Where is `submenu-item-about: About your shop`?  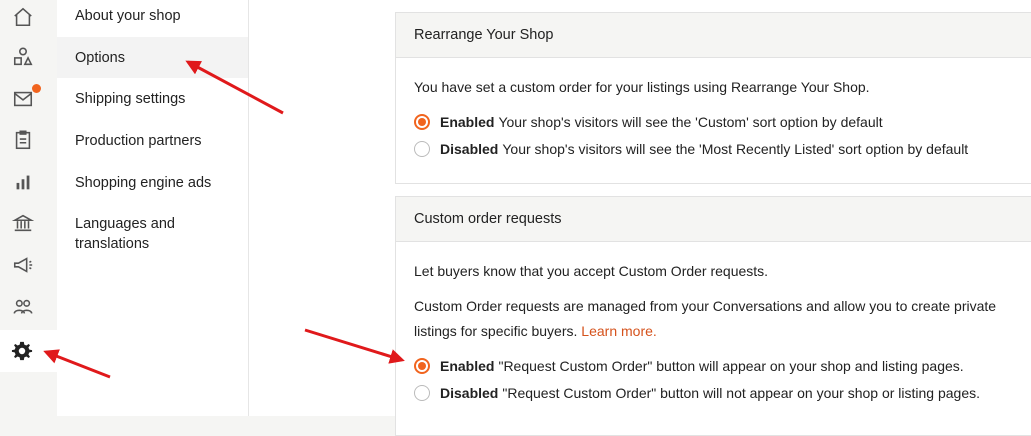 submenu-item-about: About your shop is located at coordinates (152, 16).